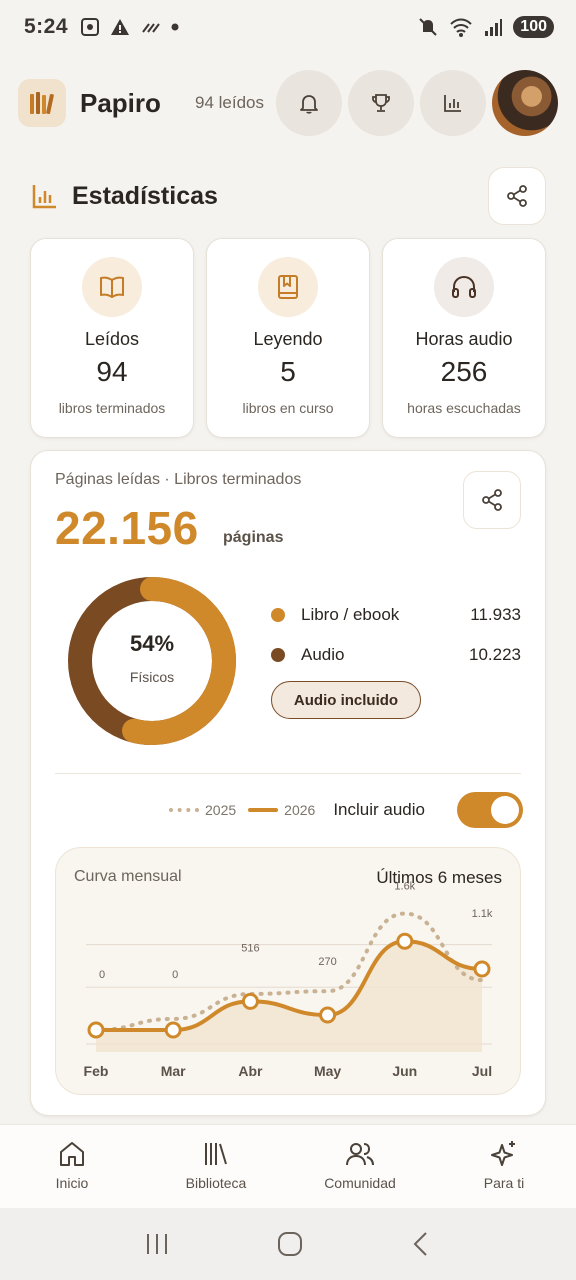  I want to click on bottom-nav: Inicio Biblioteca Comunidad Para ti, so click(288, 1166).